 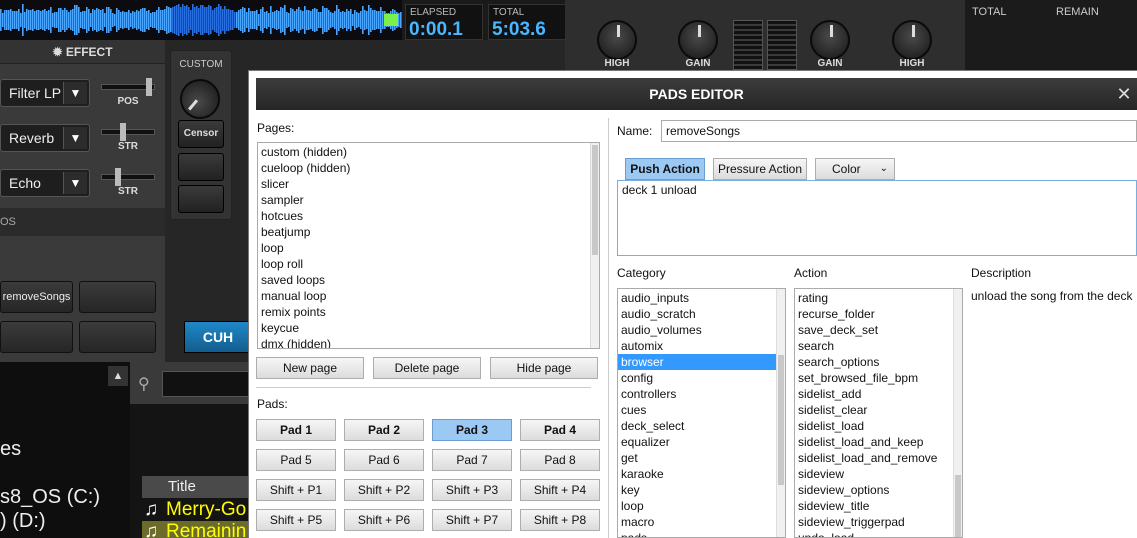 What do you see at coordinates (878, 506) in the screenshot?
I see `action-list-item: sideview_title` at bounding box center [878, 506].